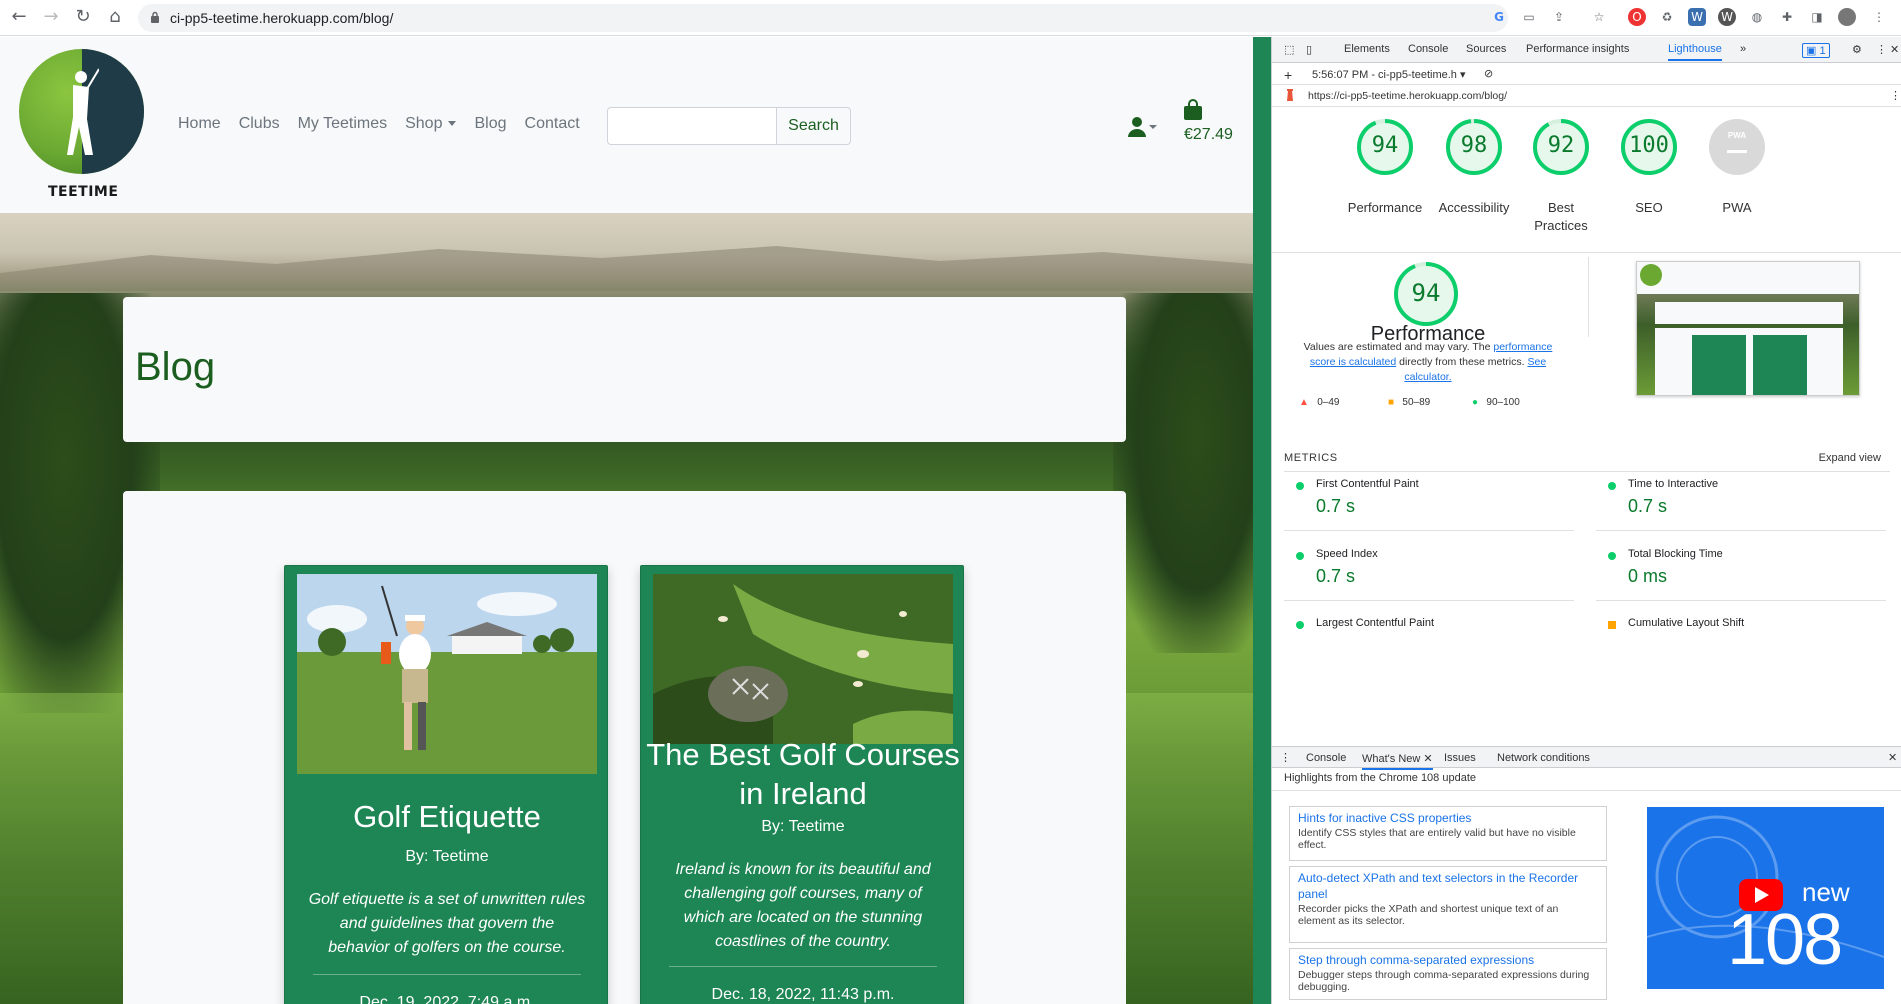  Describe the element at coordinates (447, 999) in the screenshot. I see `post-date: Dec. 19, 2022, 7:49 a.m.` at that location.